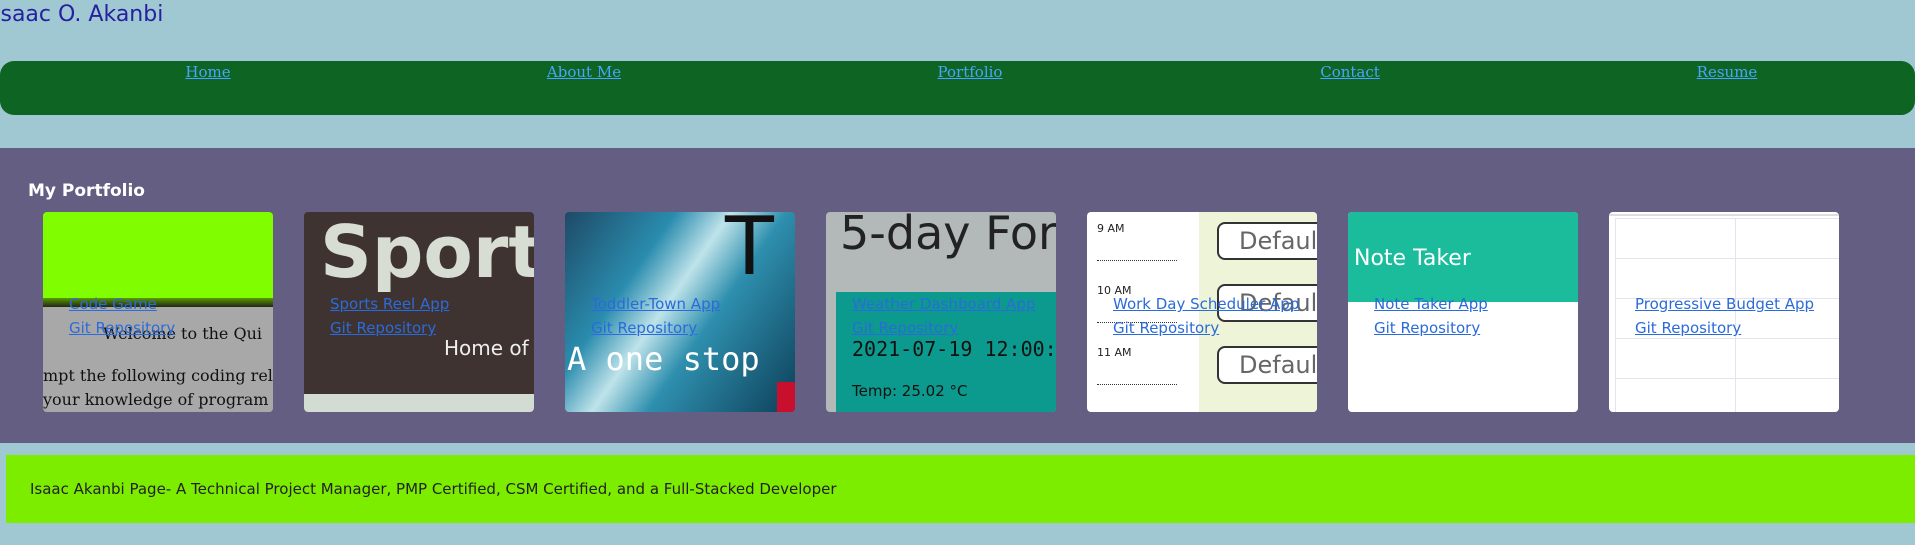  What do you see at coordinates (749, 252) in the screenshot?
I see `thumbnail-text: T` at bounding box center [749, 252].